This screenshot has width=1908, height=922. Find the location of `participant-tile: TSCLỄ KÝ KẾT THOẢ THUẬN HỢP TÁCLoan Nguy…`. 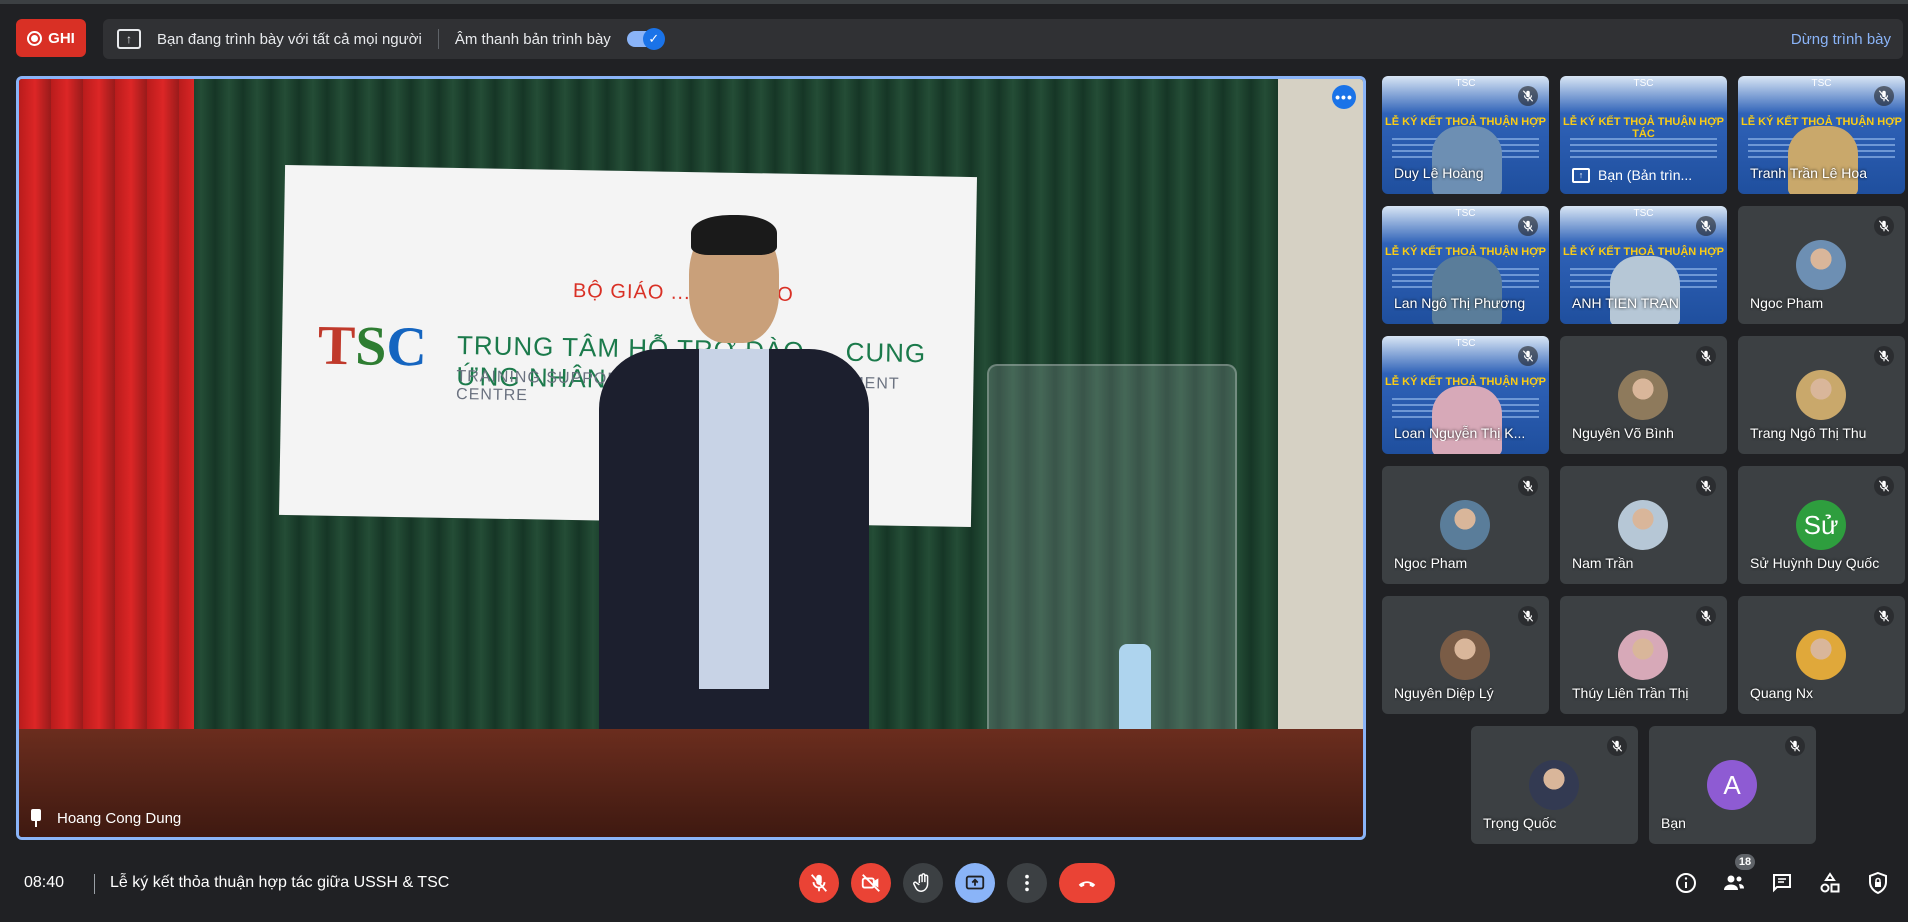

participant-tile: TSCLỄ KÝ KẾT THOẢ THUẬN HỢP TÁCLoan Nguy… is located at coordinates (1465, 395).